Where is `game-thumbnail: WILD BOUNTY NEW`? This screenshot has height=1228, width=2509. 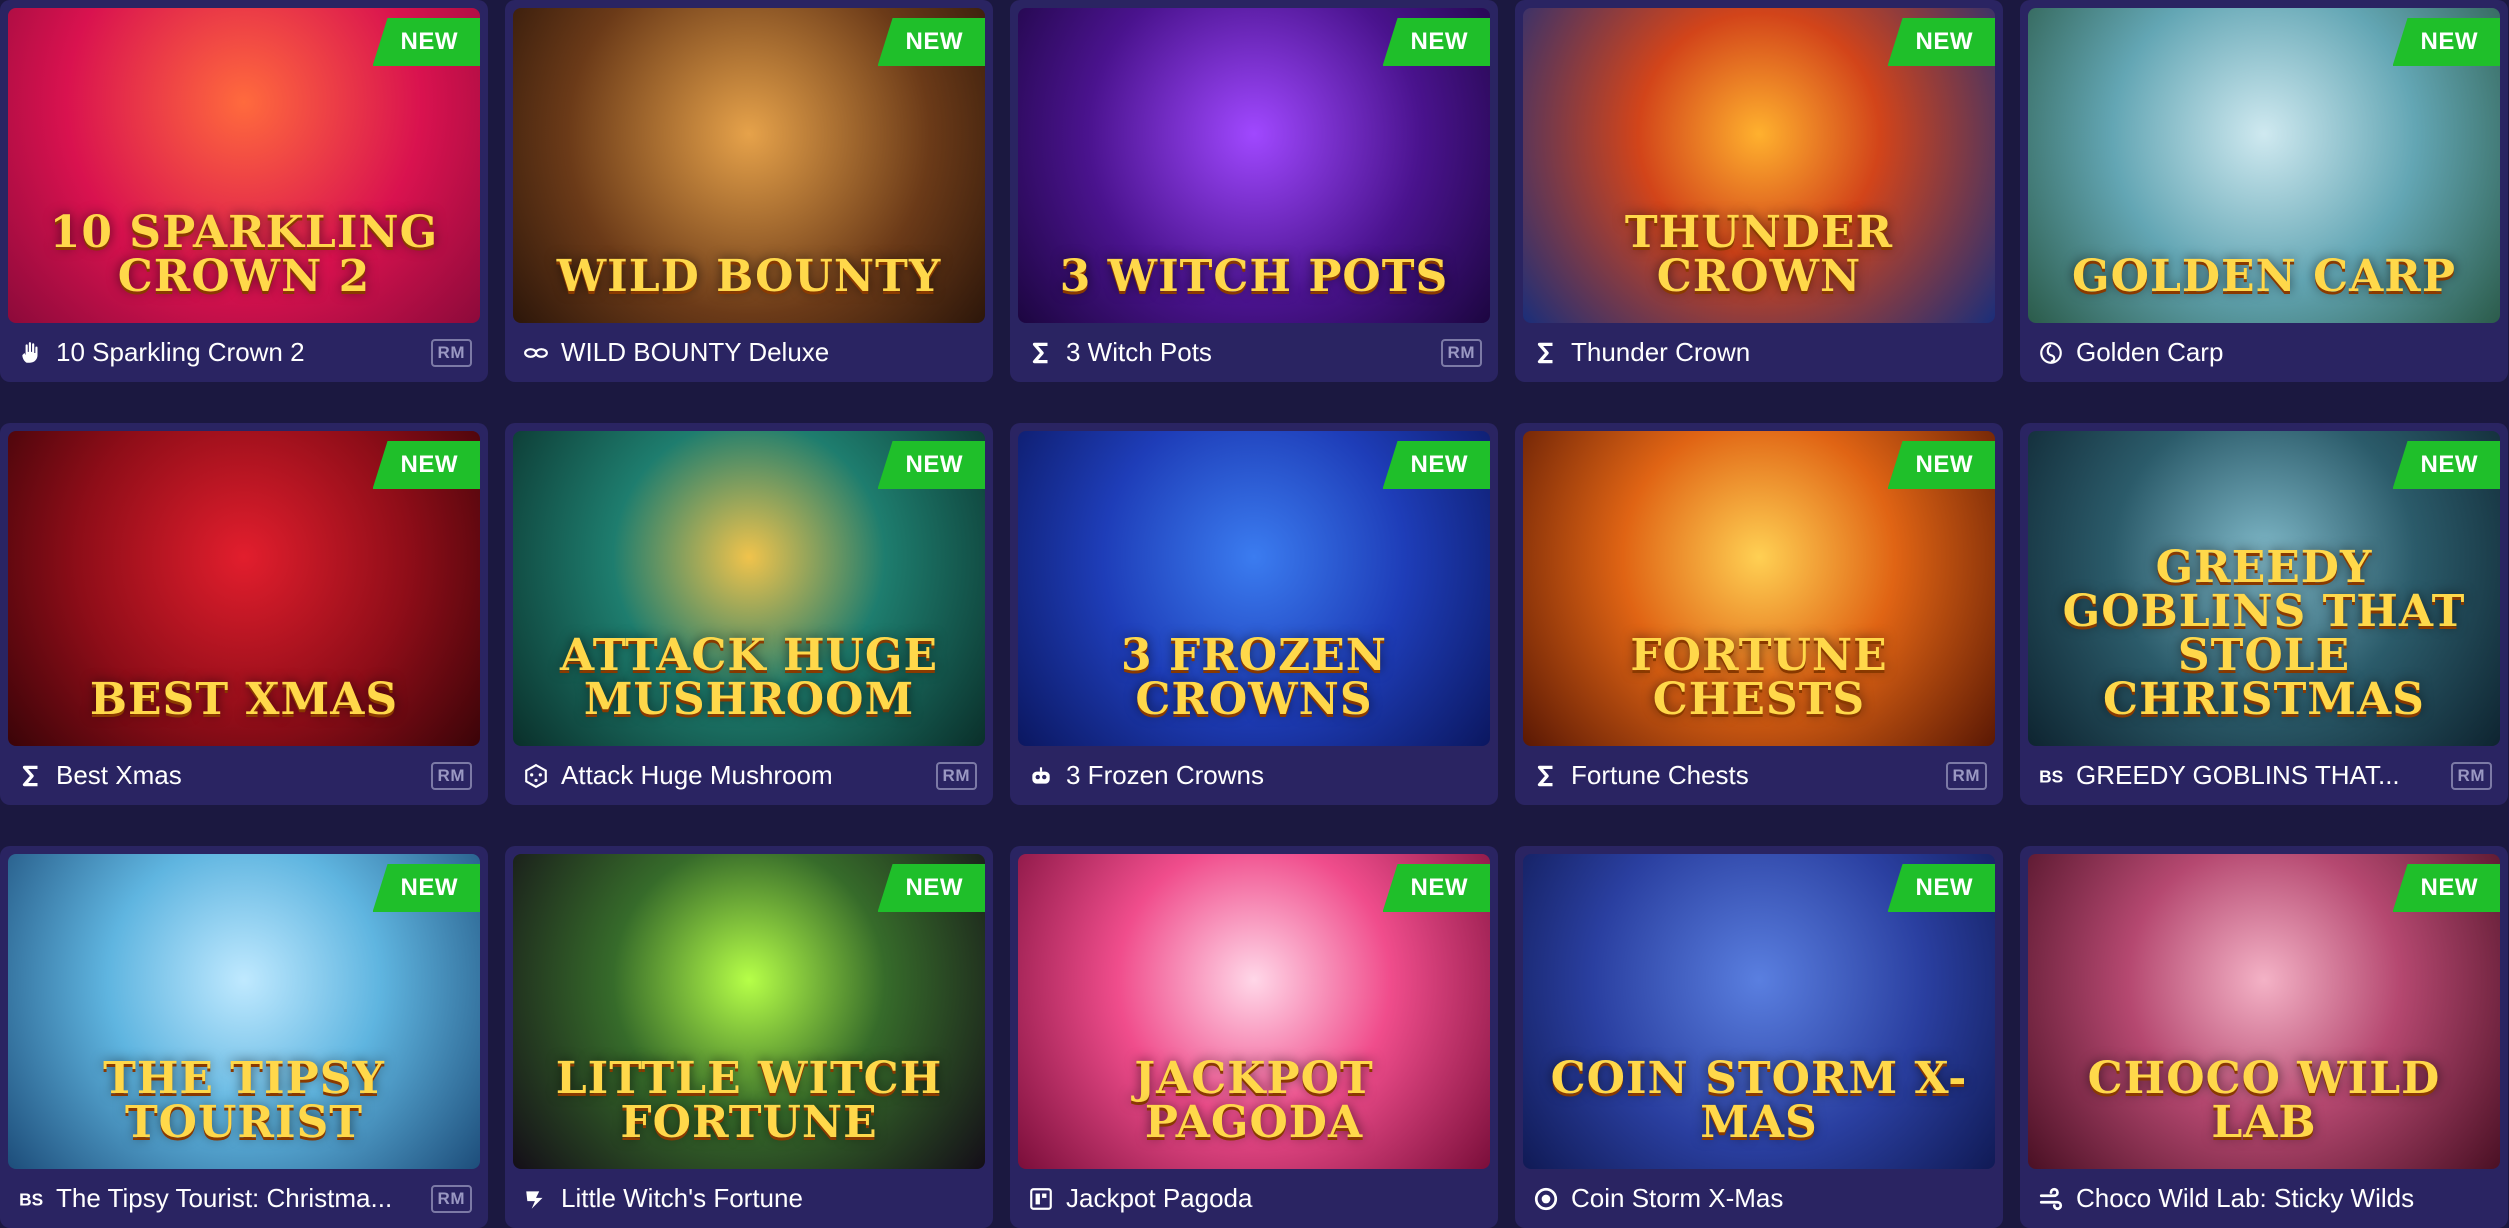 game-thumbnail: WILD BOUNTY NEW is located at coordinates (749, 165).